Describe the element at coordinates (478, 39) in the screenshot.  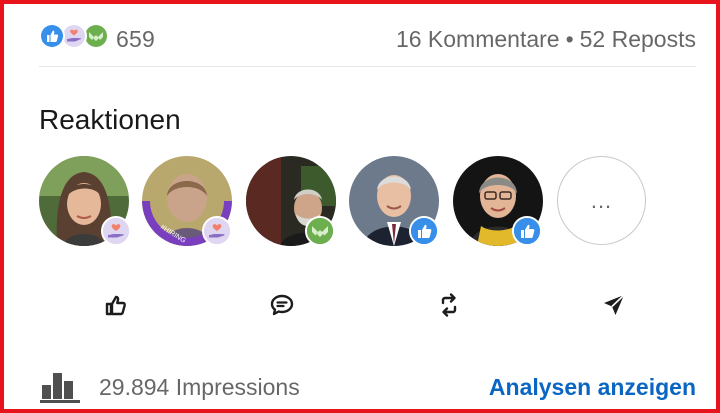
I see `comments-count-link: 16 Kommentare` at that location.